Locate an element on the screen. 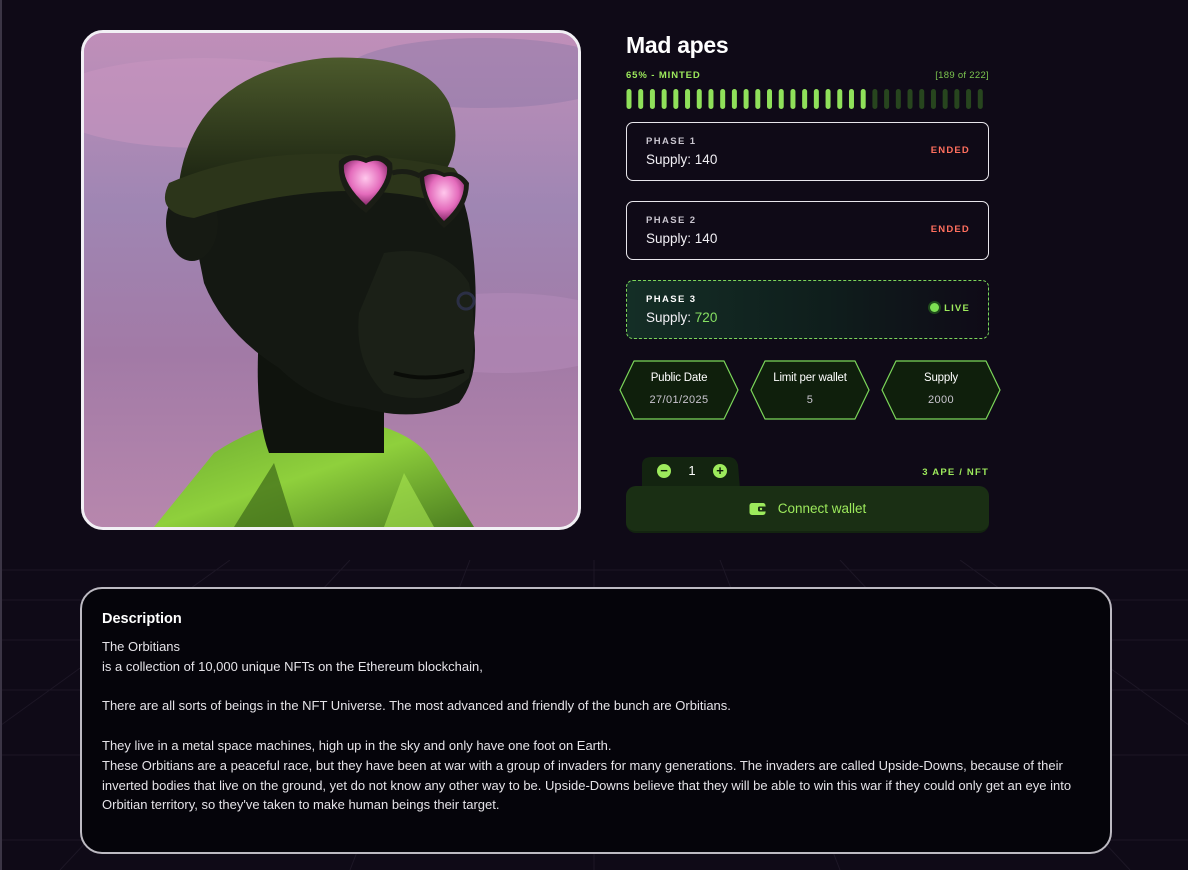 This screenshot has height=870, width=1188. mint-progress-header: 65% - MINTED [189 of 222] is located at coordinates (807, 77).